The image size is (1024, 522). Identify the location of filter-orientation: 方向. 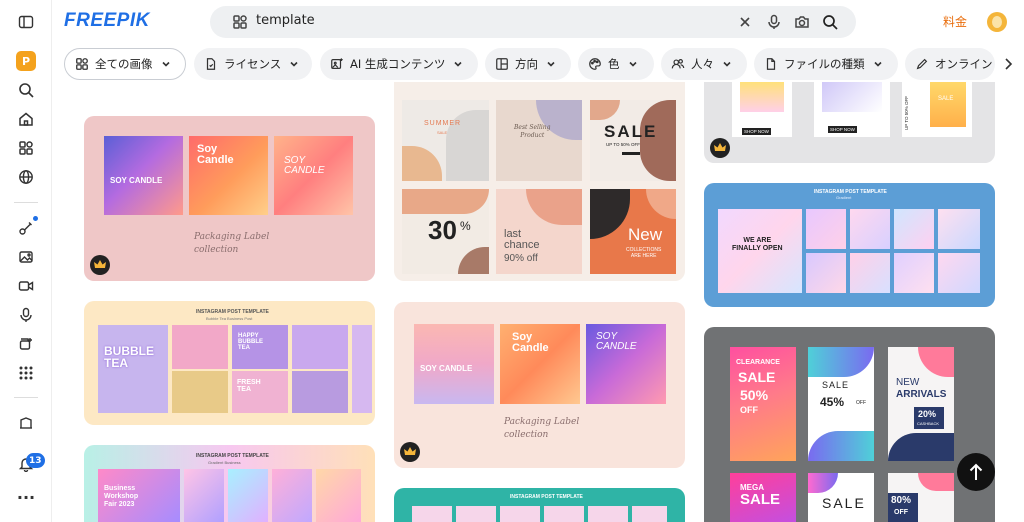
(528, 64).